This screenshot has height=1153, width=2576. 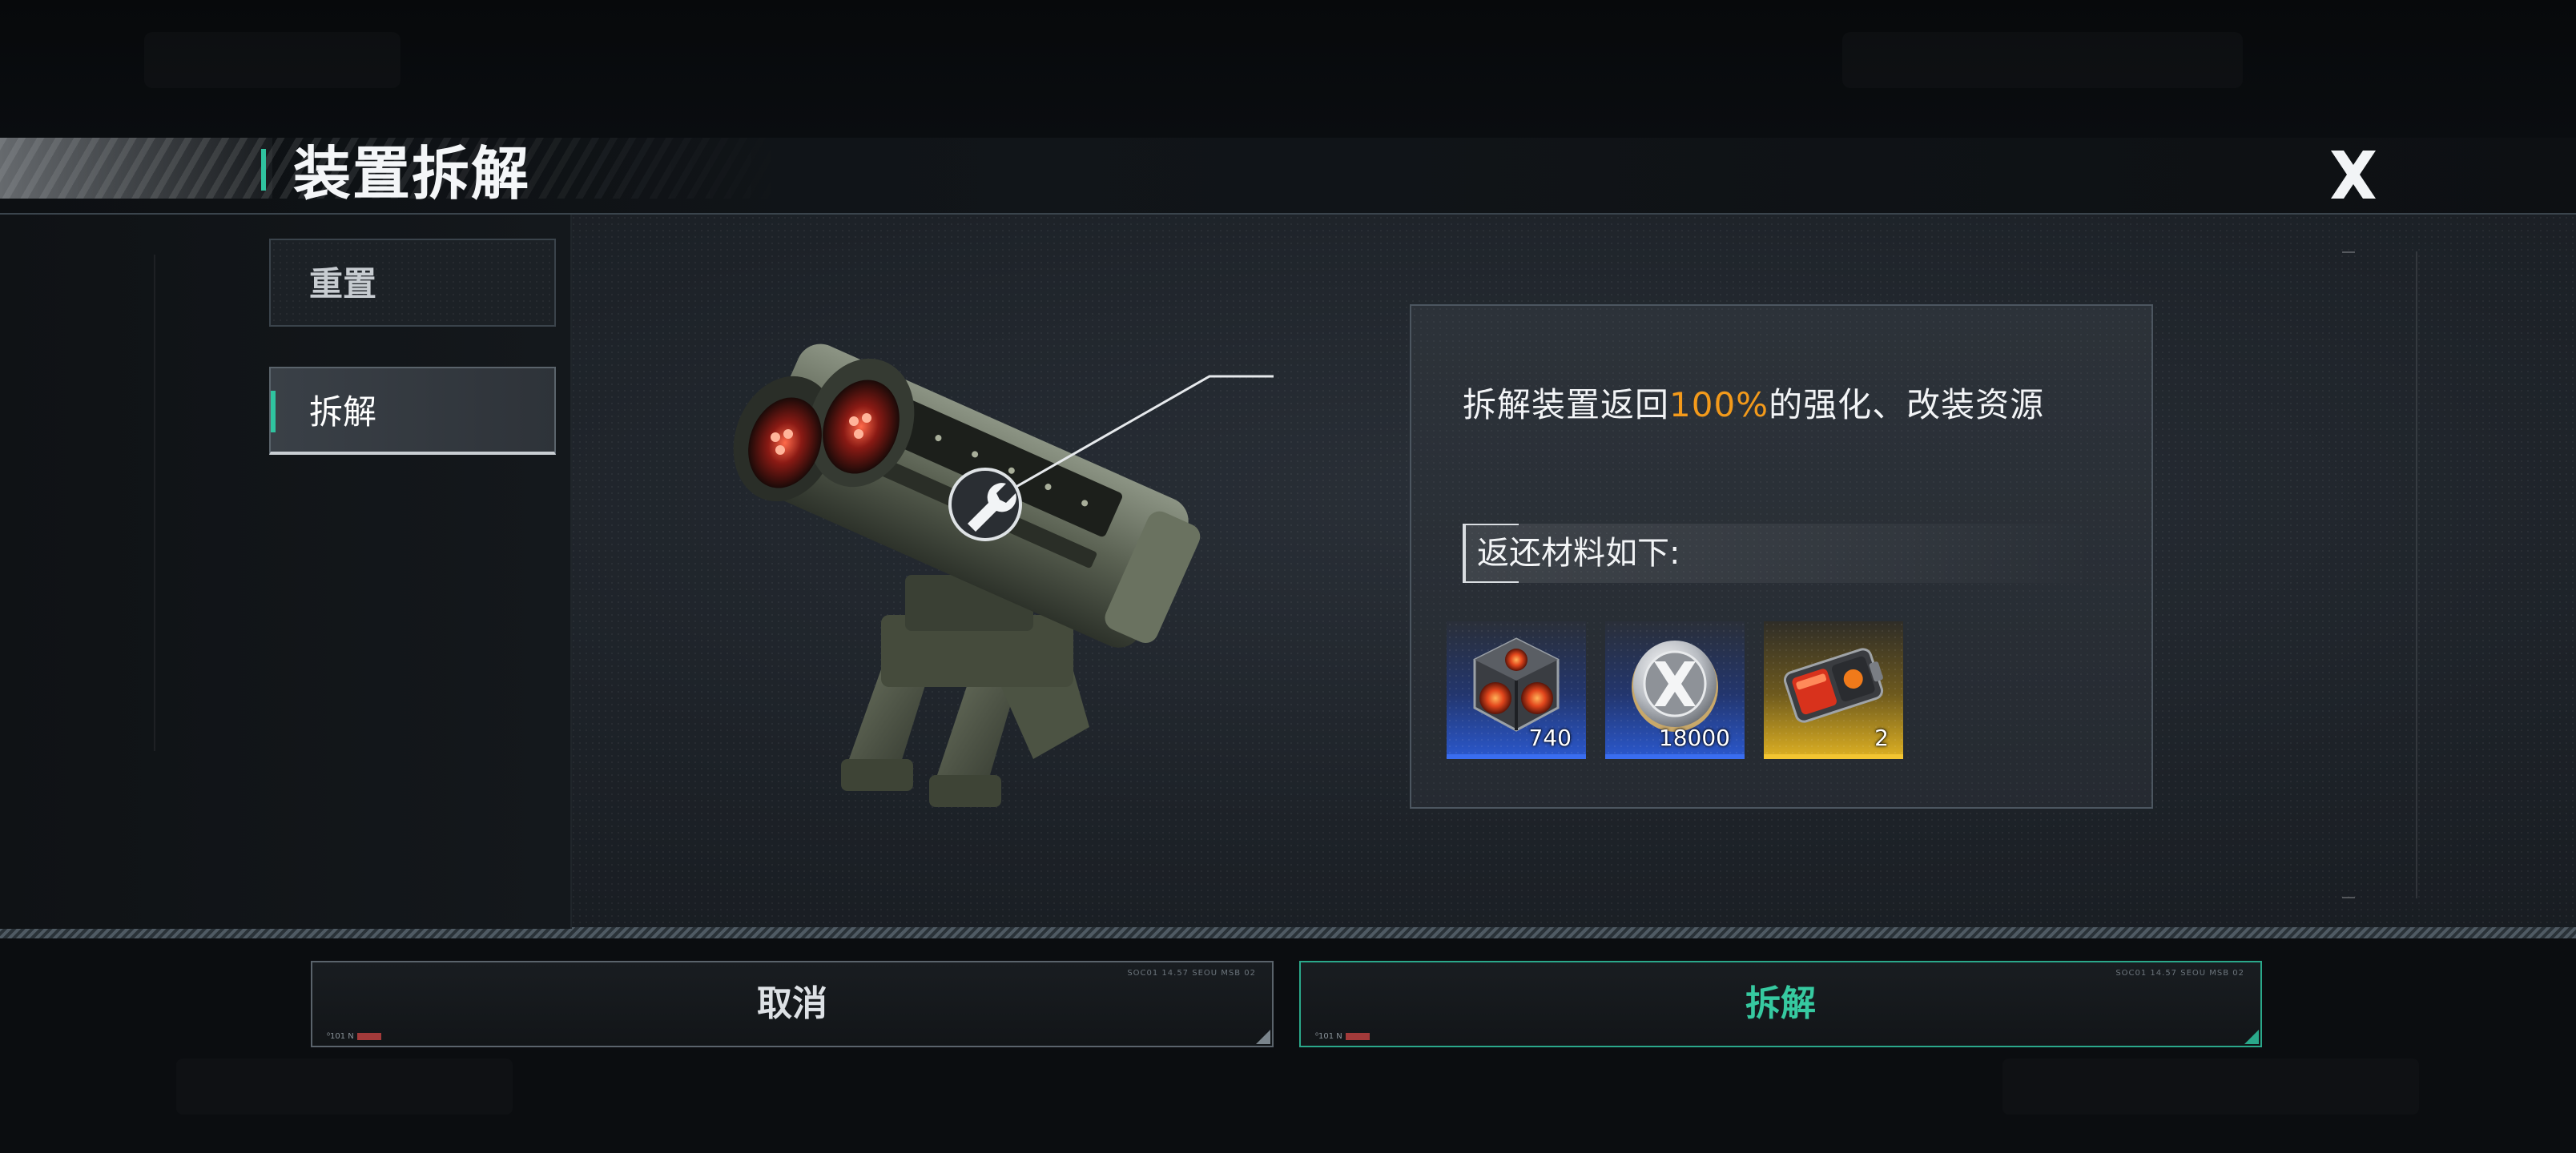 I want to click on info-panel: 拆解装置返回100%的强化、改装资源 返还材料如下: 740 18000 2, so click(x=1781, y=556).